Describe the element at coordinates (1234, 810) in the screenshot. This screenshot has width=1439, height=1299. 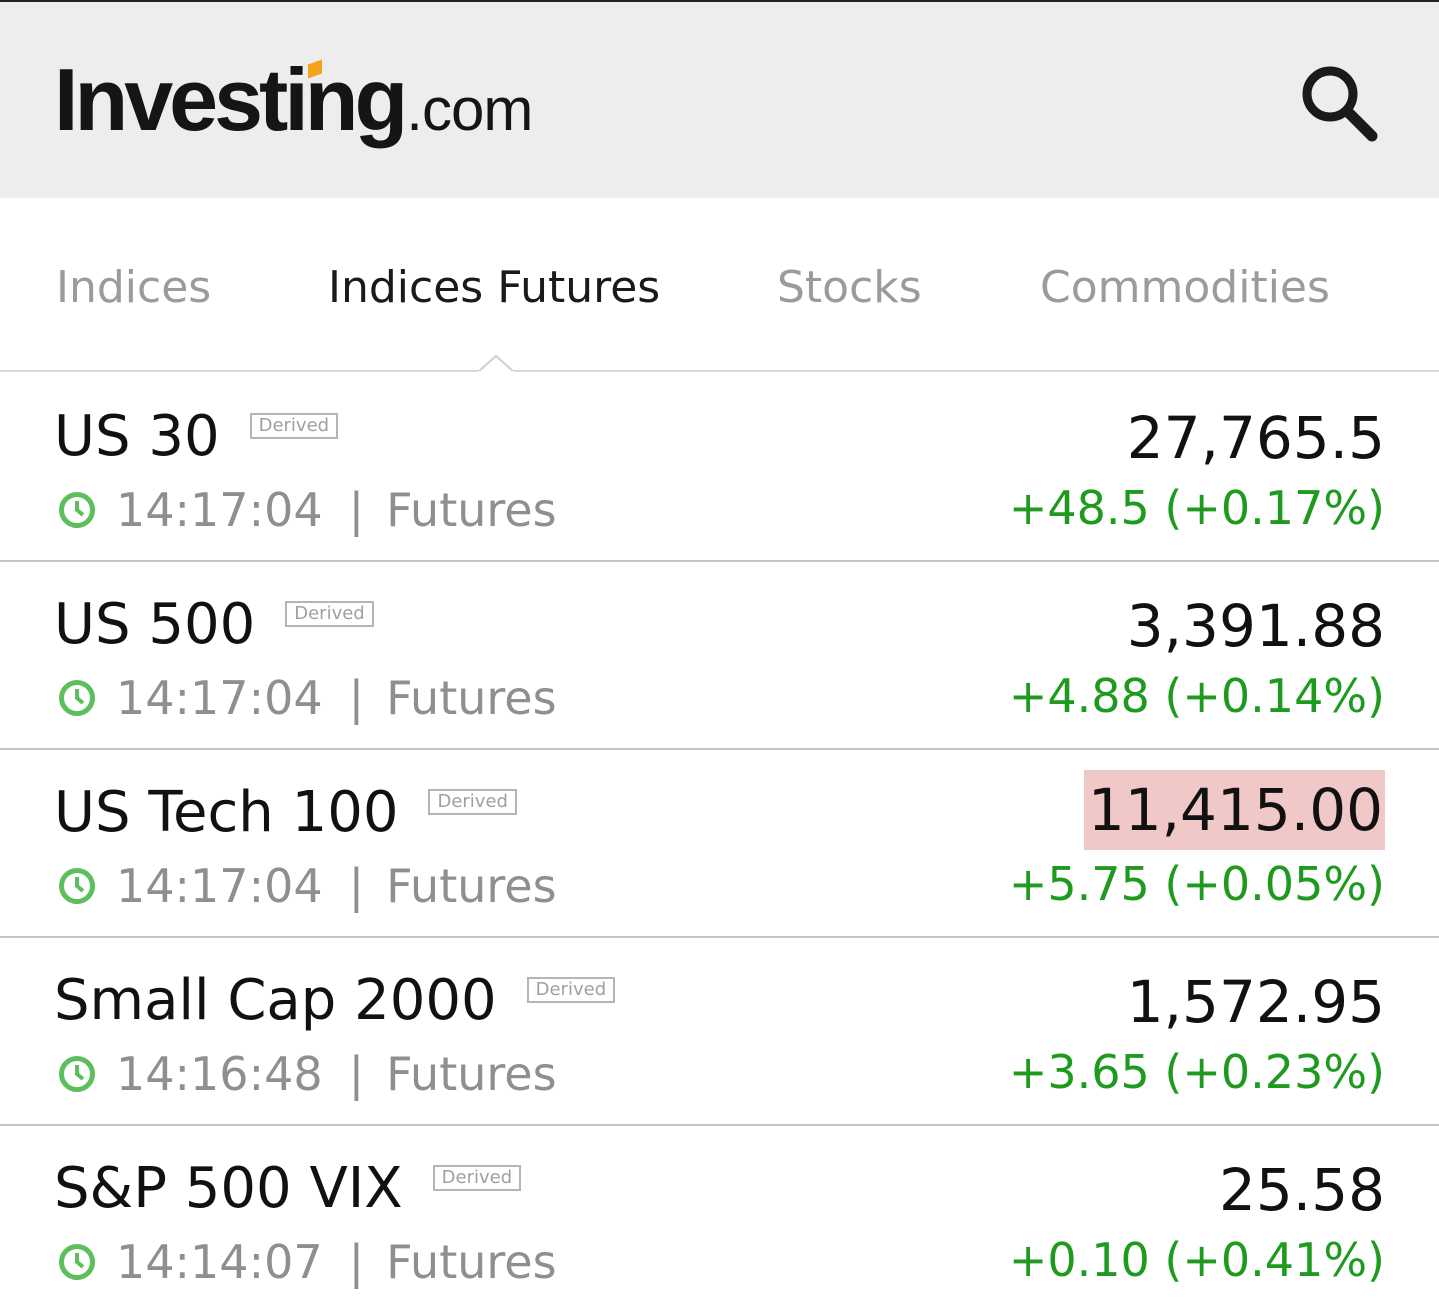
I see `last-price: 11,415.00` at that location.